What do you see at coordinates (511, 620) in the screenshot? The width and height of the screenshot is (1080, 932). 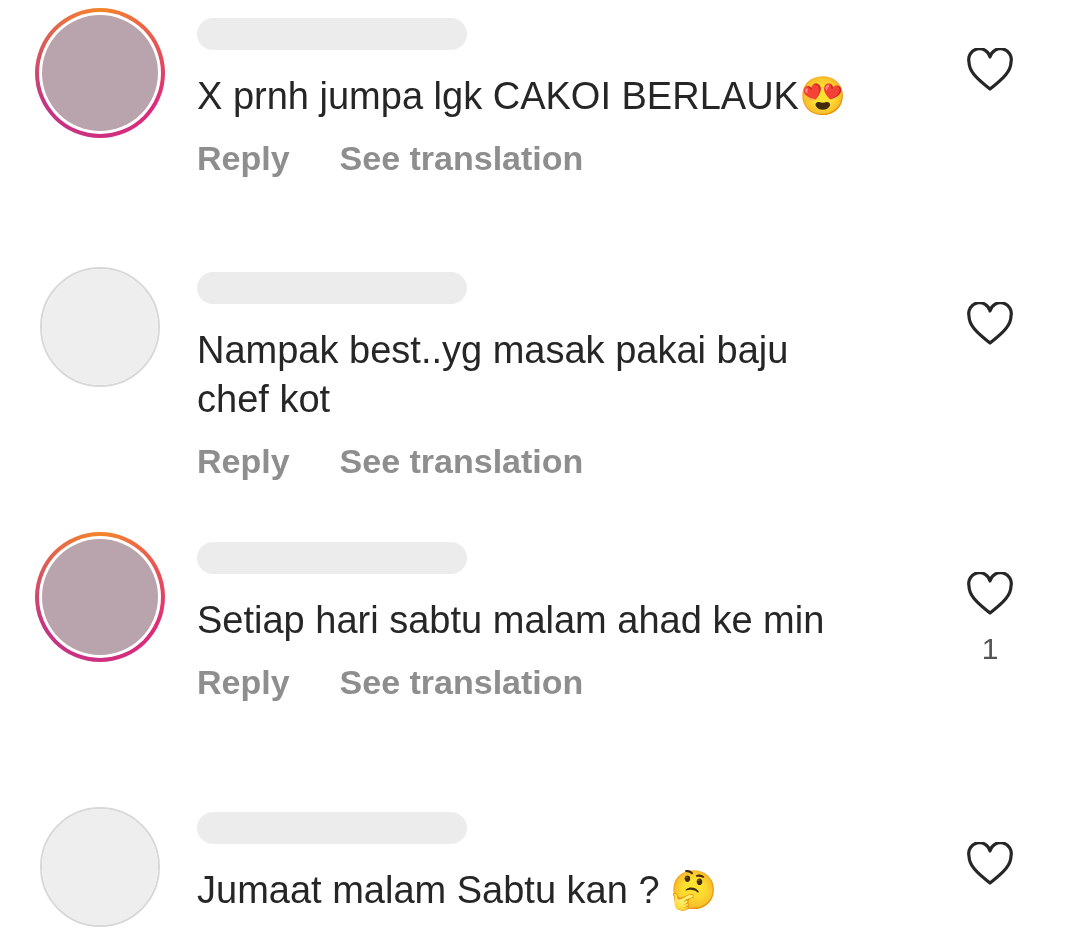 I see `comment-text: Setiap hari sabtu malam ahad ke min` at bounding box center [511, 620].